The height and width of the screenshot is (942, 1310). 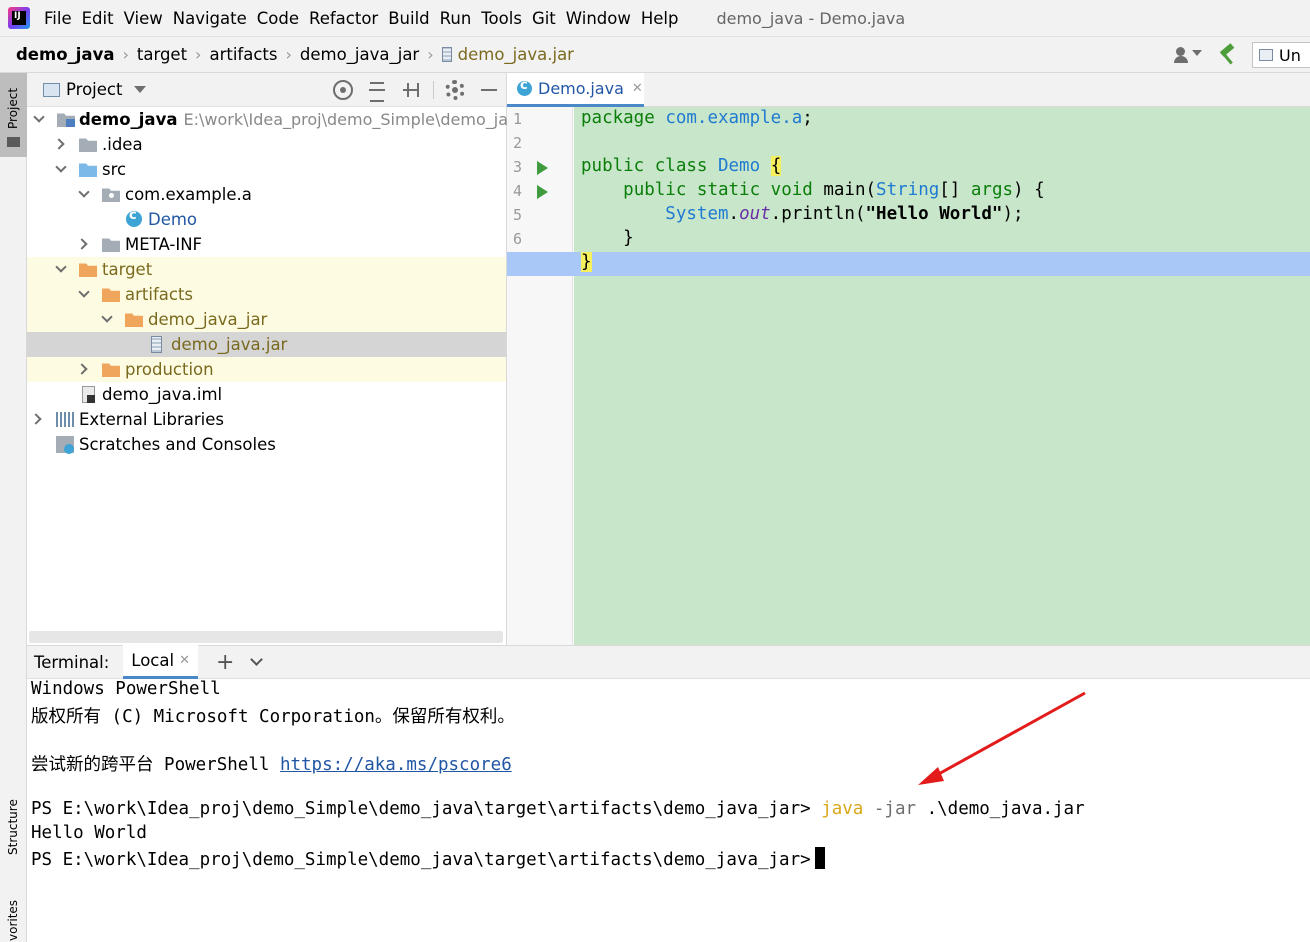 What do you see at coordinates (343, 18) in the screenshot?
I see `menu-refactor: Refactor` at bounding box center [343, 18].